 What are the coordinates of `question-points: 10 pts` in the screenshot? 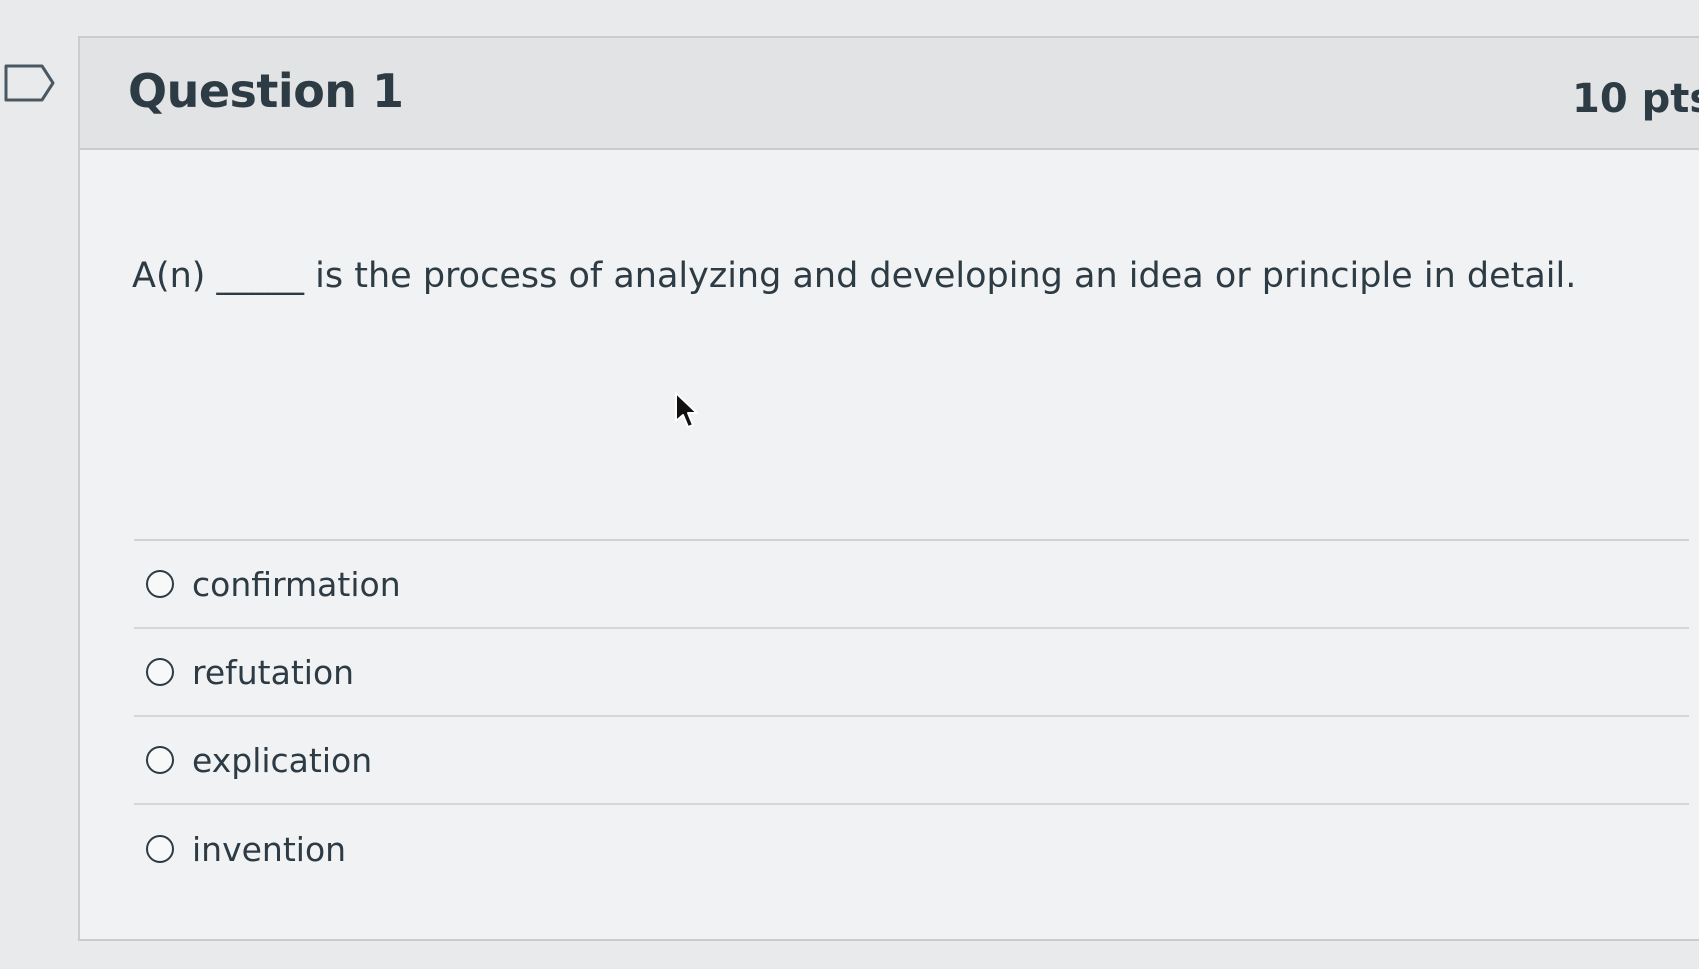 It's located at (1635, 99).